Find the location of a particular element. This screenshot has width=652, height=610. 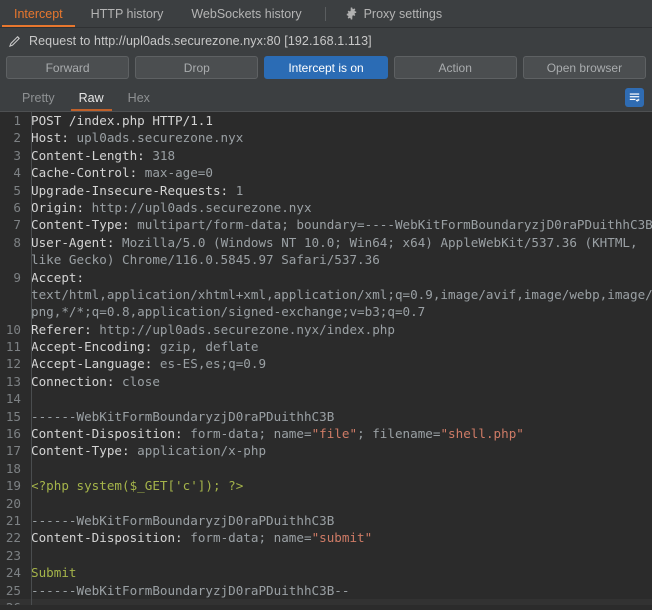

code-token: Cache-Control: is located at coordinates (88, 173).